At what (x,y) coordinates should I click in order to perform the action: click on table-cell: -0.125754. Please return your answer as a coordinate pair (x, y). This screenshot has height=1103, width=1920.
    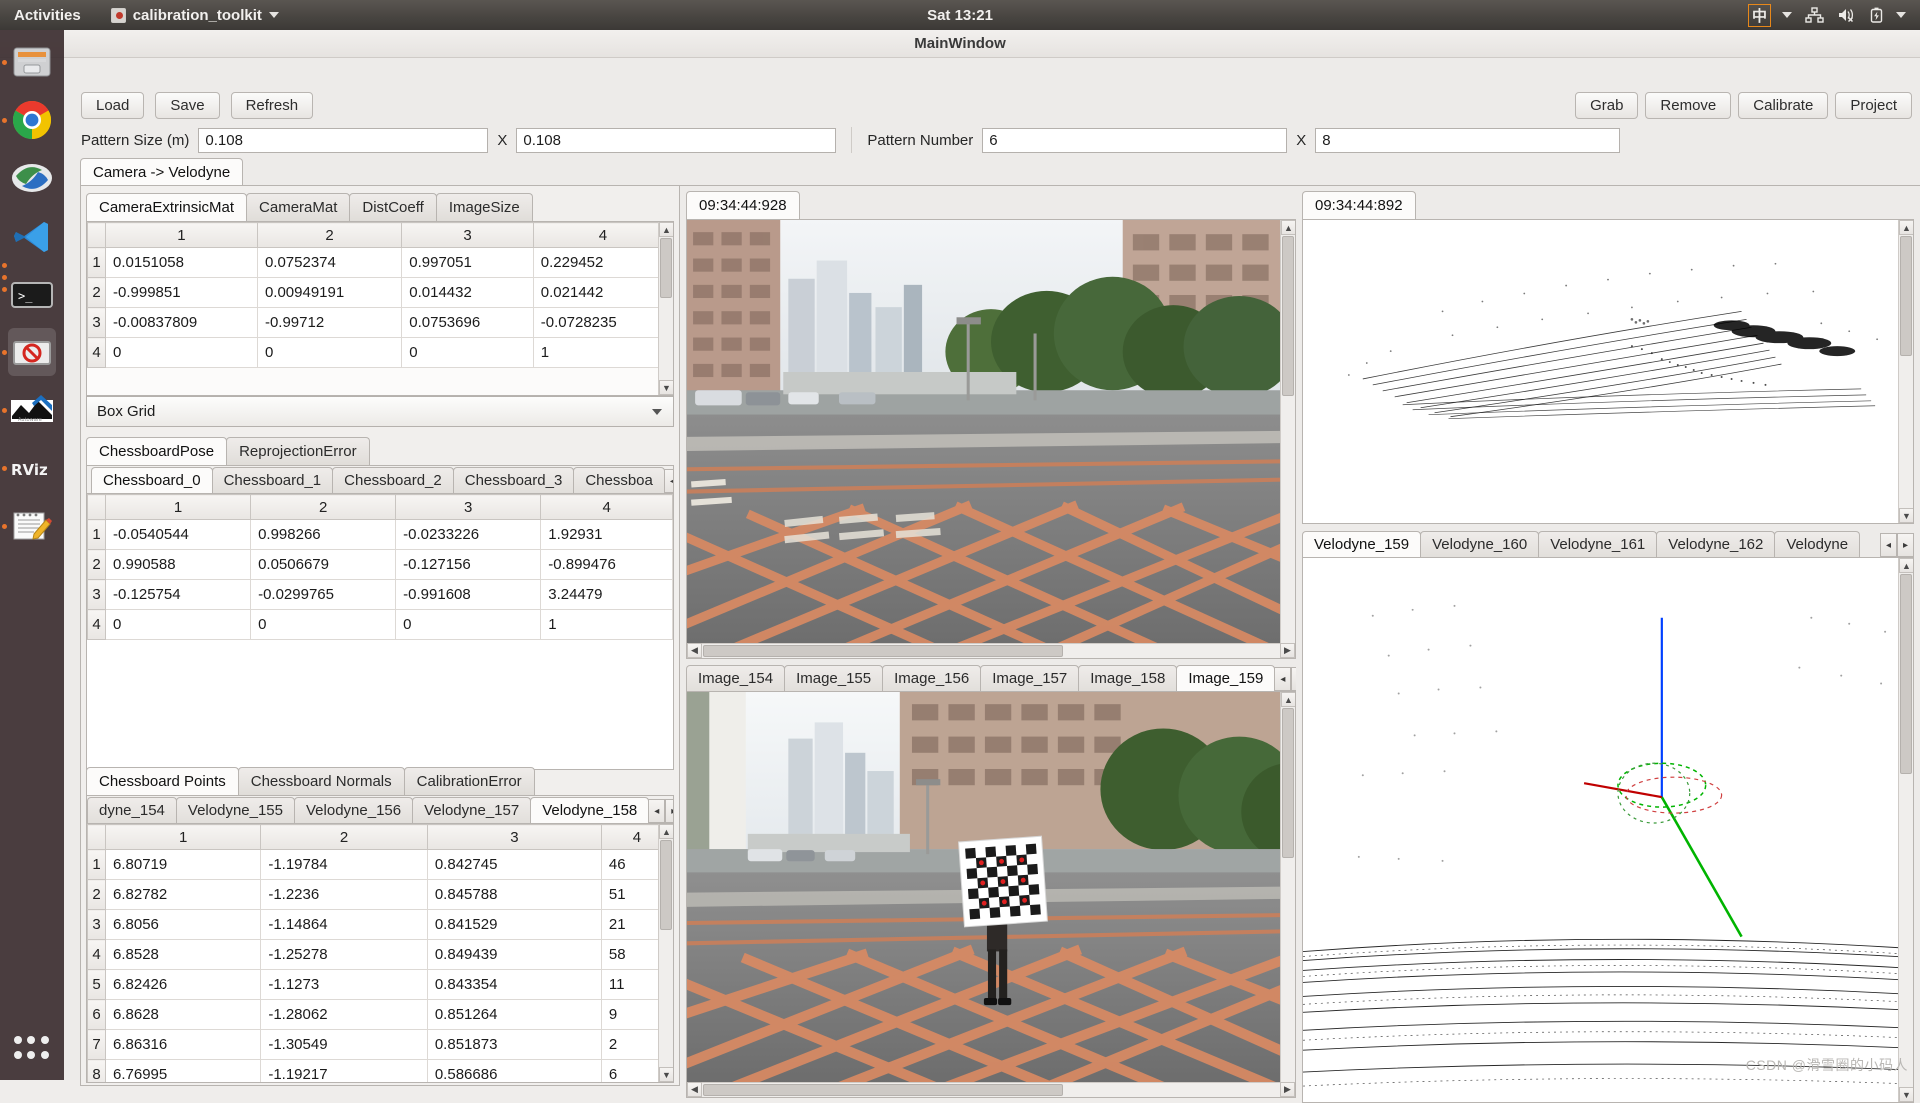
    Looking at the image, I should click on (178, 594).